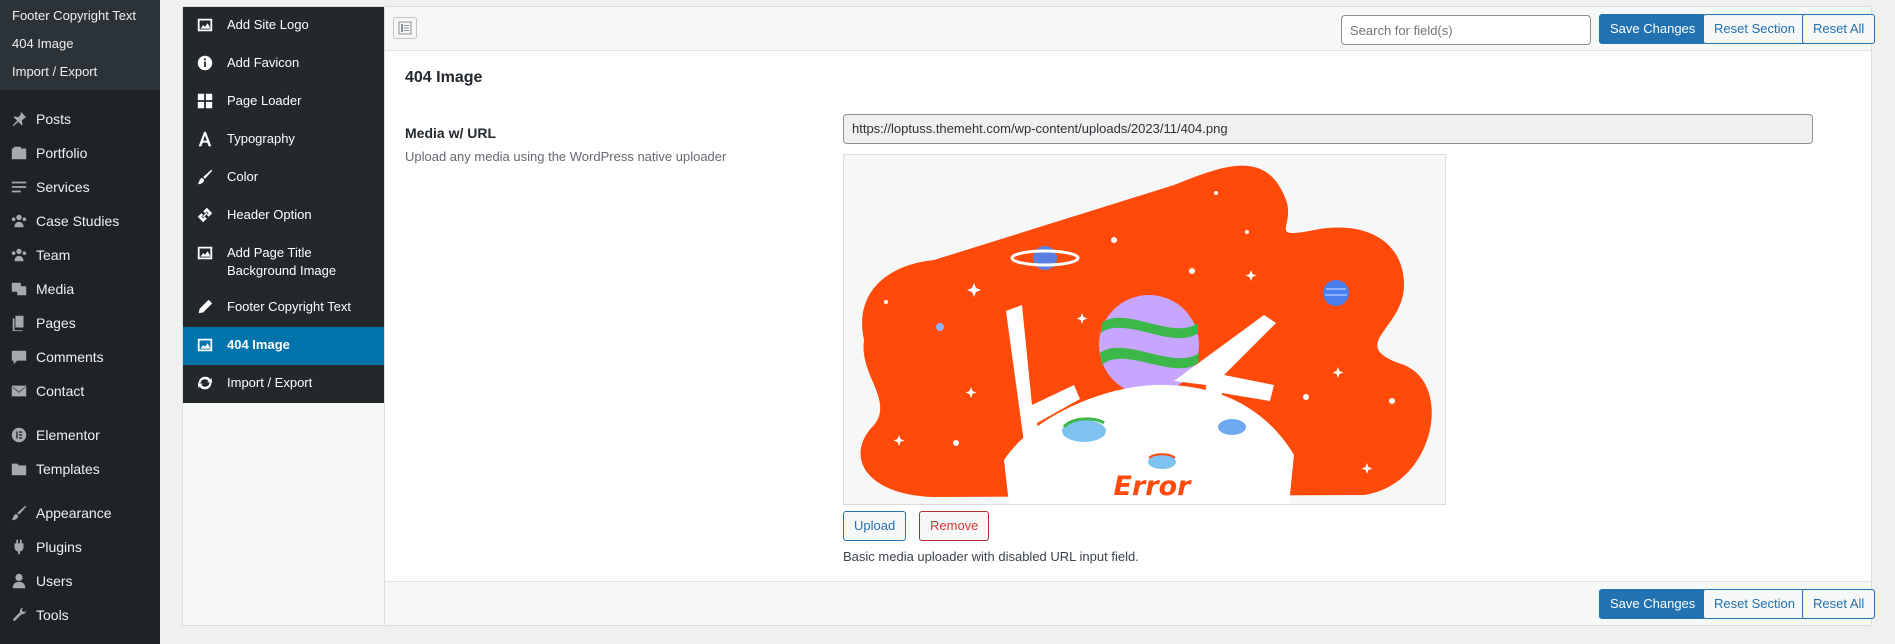 The width and height of the screenshot is (1895, 644). Describe the element at coordinates (80, 615) in the screenshot. I see `menu-item-tools: Tools` at that location.